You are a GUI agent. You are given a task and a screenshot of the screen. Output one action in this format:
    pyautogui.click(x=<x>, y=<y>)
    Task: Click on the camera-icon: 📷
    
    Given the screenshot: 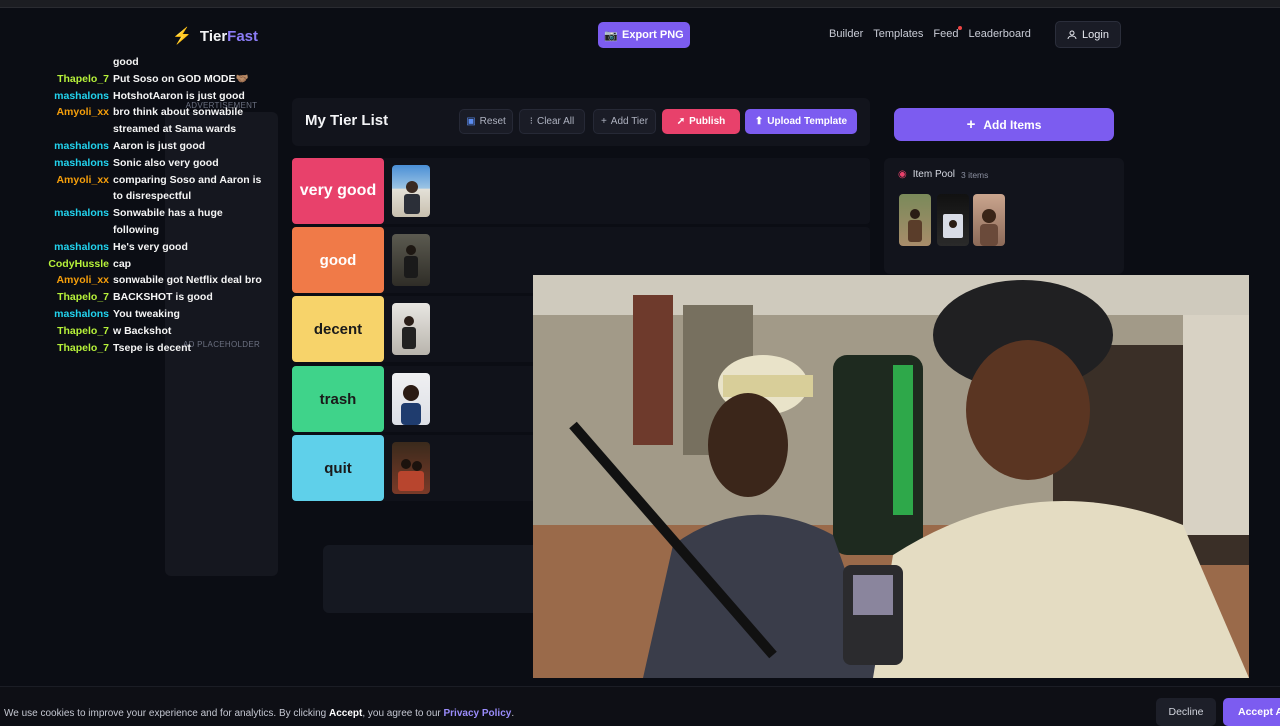 What is the action you would take?
    pyautogui.click(x=611, y=35)
    